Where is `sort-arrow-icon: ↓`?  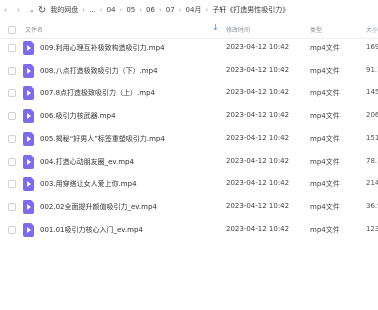 sort-arrow-icon: ↓ is located at coordinates (215, 27).